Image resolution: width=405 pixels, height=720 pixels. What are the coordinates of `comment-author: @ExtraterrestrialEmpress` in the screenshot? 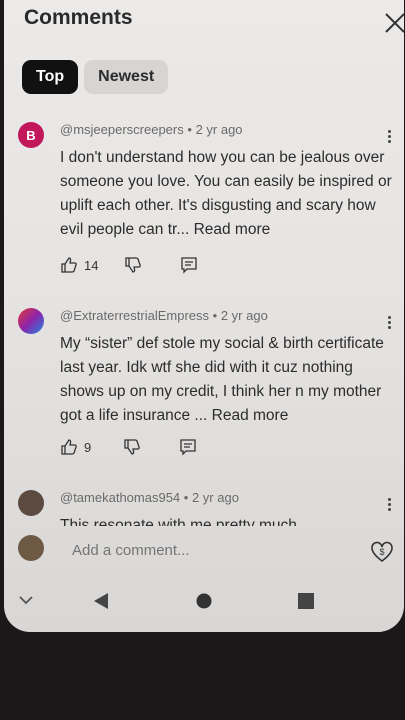 It's located at (134, 315).